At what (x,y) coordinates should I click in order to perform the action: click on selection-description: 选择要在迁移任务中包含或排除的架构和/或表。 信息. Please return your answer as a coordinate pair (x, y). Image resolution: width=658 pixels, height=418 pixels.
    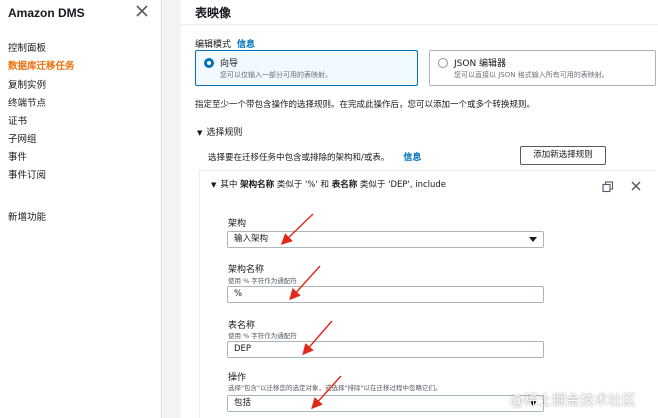
    Looking at the image, I should click on (314, 156).